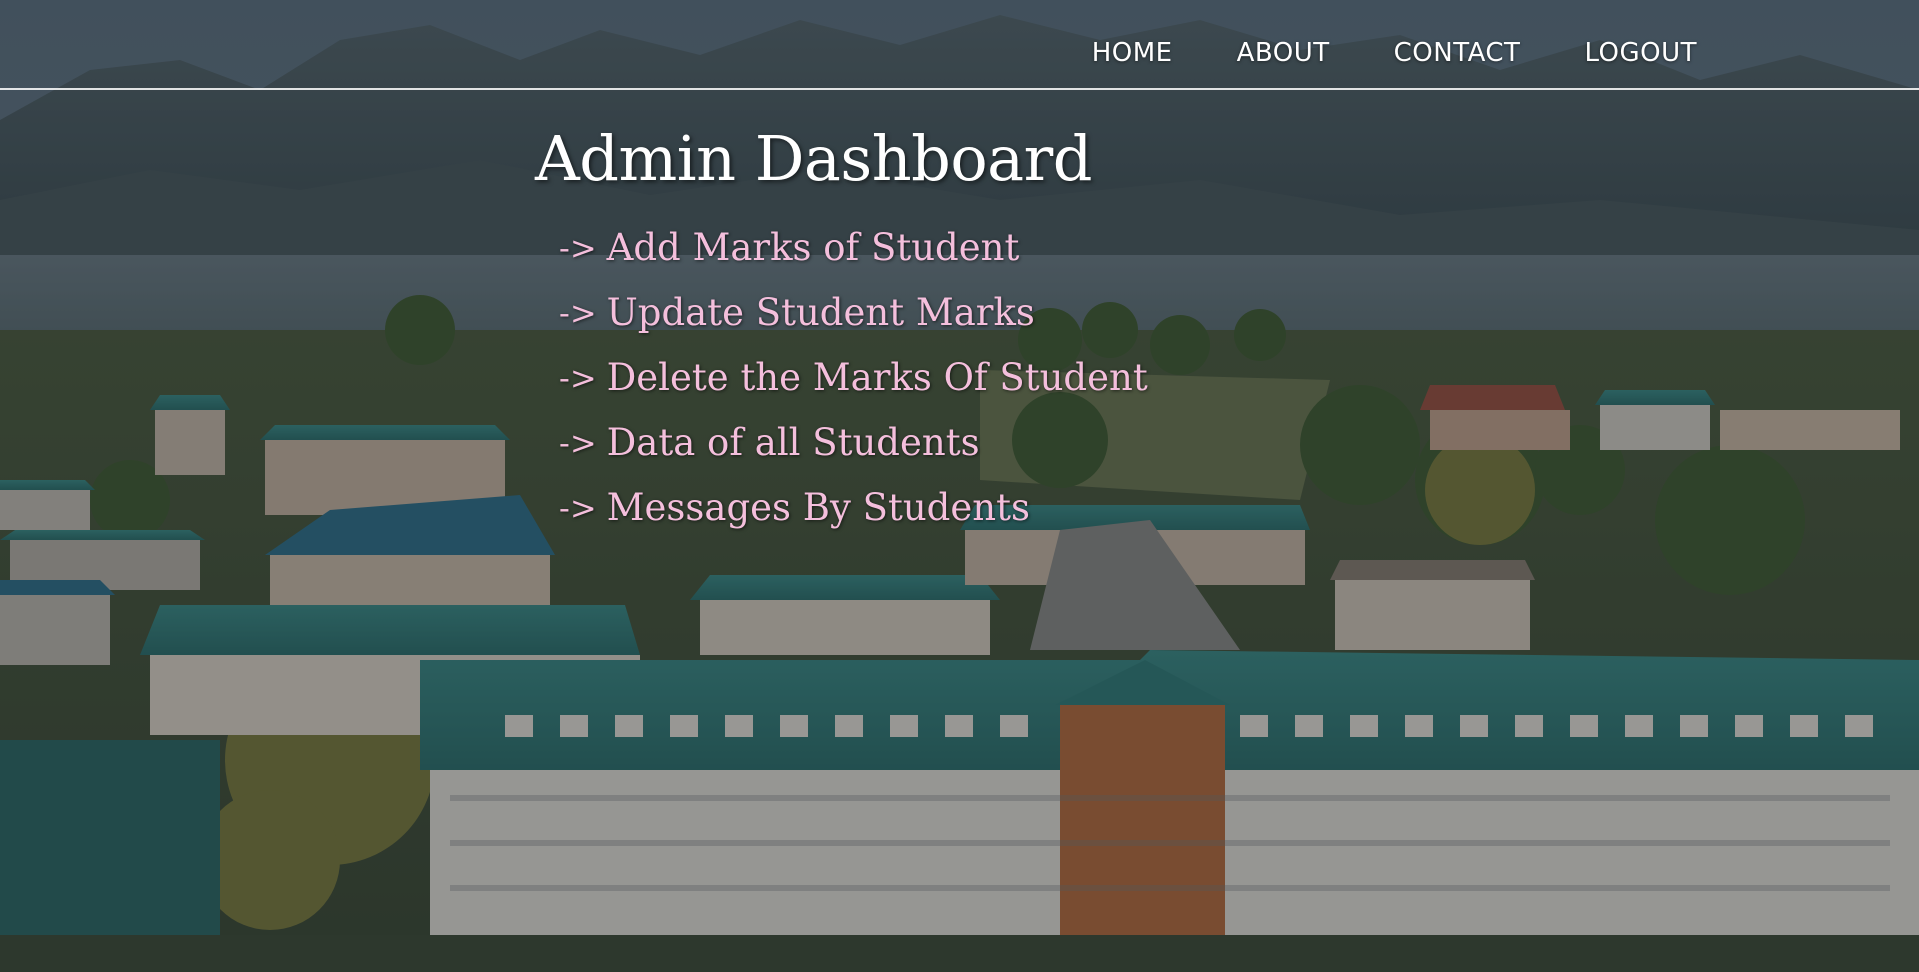 Image resolution: width=1919 pixels, height=972 pixels. I want to click on all-students-data-label: Data of all Students, so click(793, 442).